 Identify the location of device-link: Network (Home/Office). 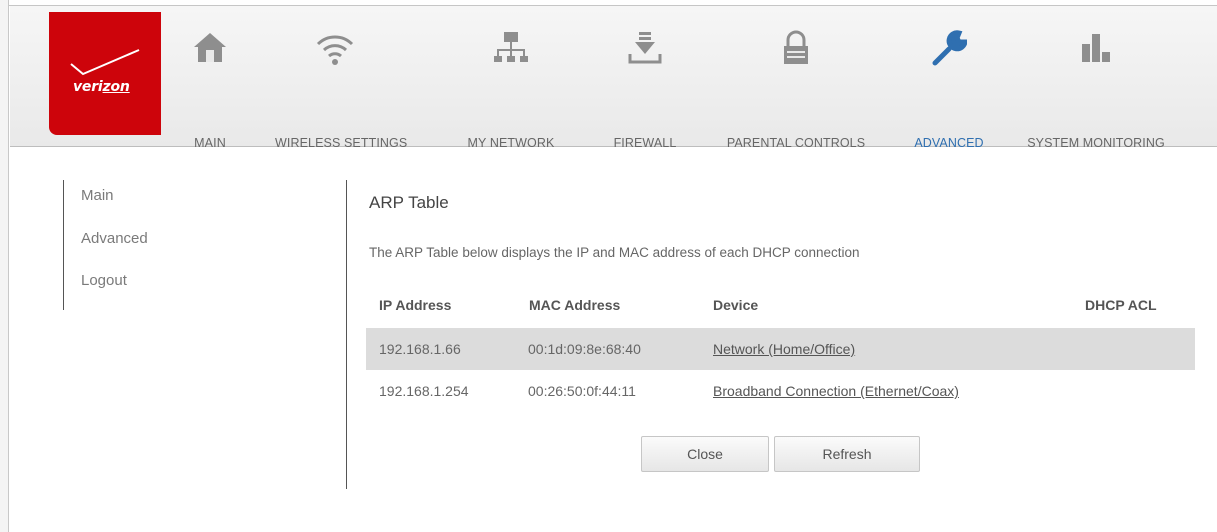
(784, 349).